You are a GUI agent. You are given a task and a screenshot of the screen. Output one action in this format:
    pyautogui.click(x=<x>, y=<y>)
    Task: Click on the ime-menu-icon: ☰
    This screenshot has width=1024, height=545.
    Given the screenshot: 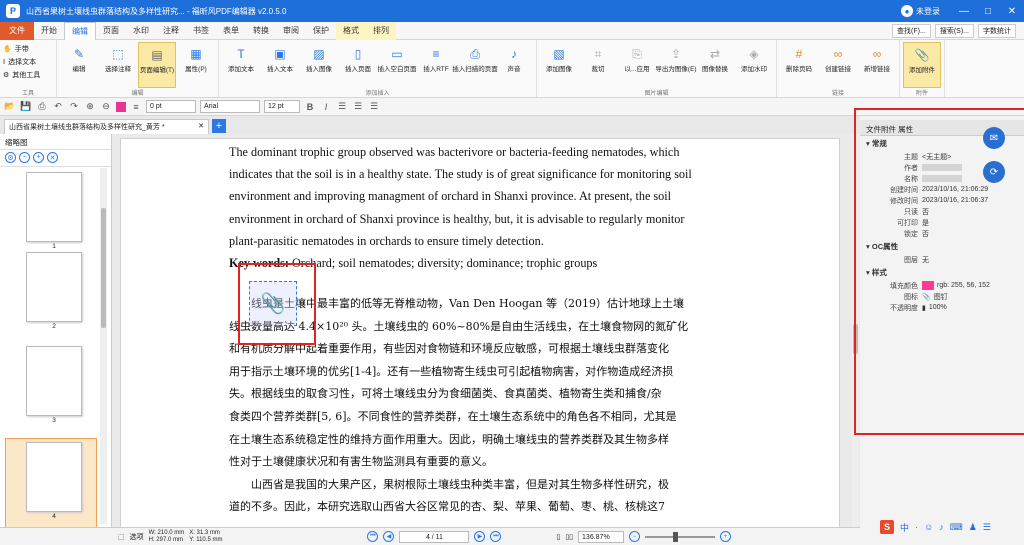 What is the action you would take?
    pyautogui.click(x=987, y=527)
    